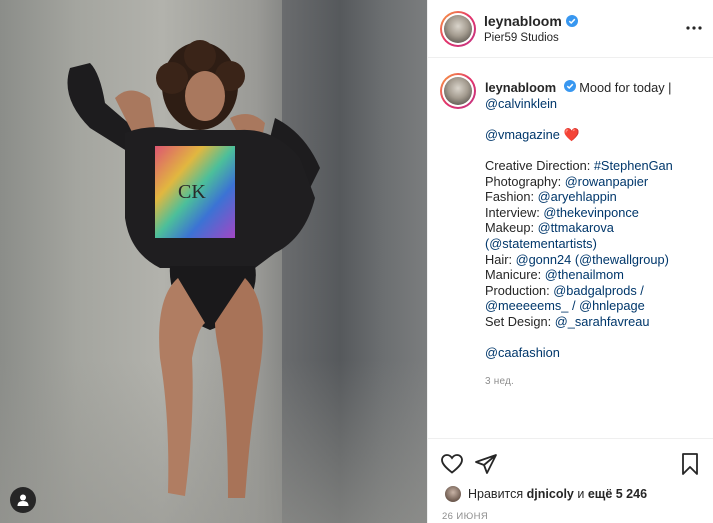 Image resolution: width=713 pixels, height=523 pixels. I want to click on credit-line: @meeeeems_ / @hnlepage, so click(596, 306).